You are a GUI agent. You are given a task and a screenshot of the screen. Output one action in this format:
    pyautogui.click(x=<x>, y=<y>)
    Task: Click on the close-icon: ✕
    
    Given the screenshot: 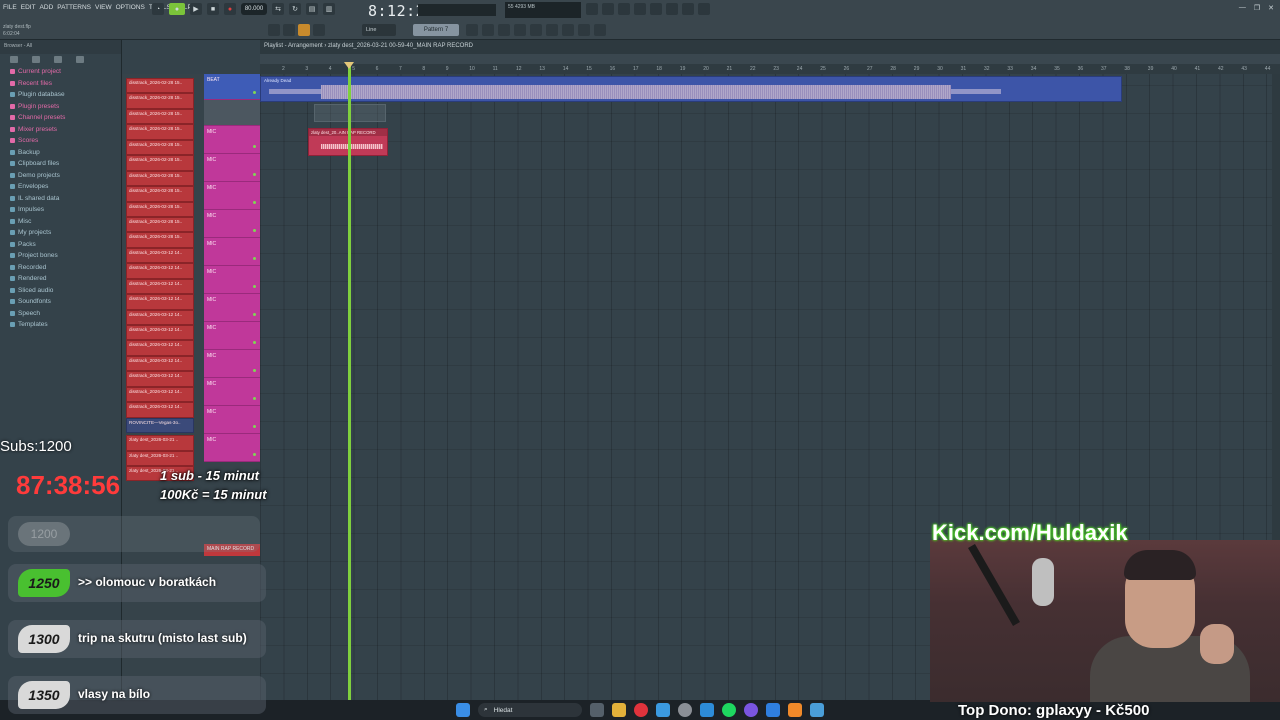 What is the action you would take?
    pyautogui.click(x=1271, y=8)
    